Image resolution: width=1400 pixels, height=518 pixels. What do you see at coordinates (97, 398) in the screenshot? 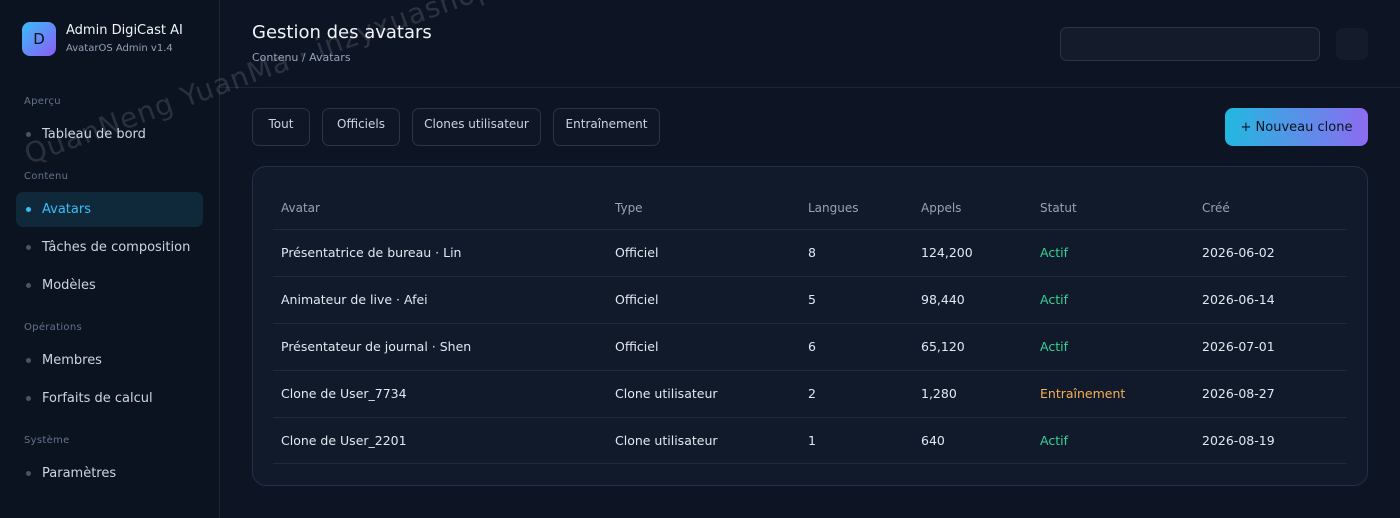
I see `sidebar-item-label: Forfaits de calcul` at bounding box center [97, 398].